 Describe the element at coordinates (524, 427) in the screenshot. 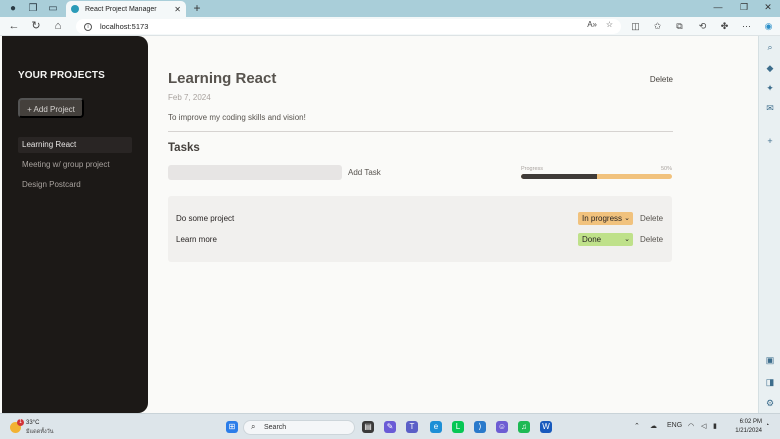

I see `spotify-icon: ♫` at that location.